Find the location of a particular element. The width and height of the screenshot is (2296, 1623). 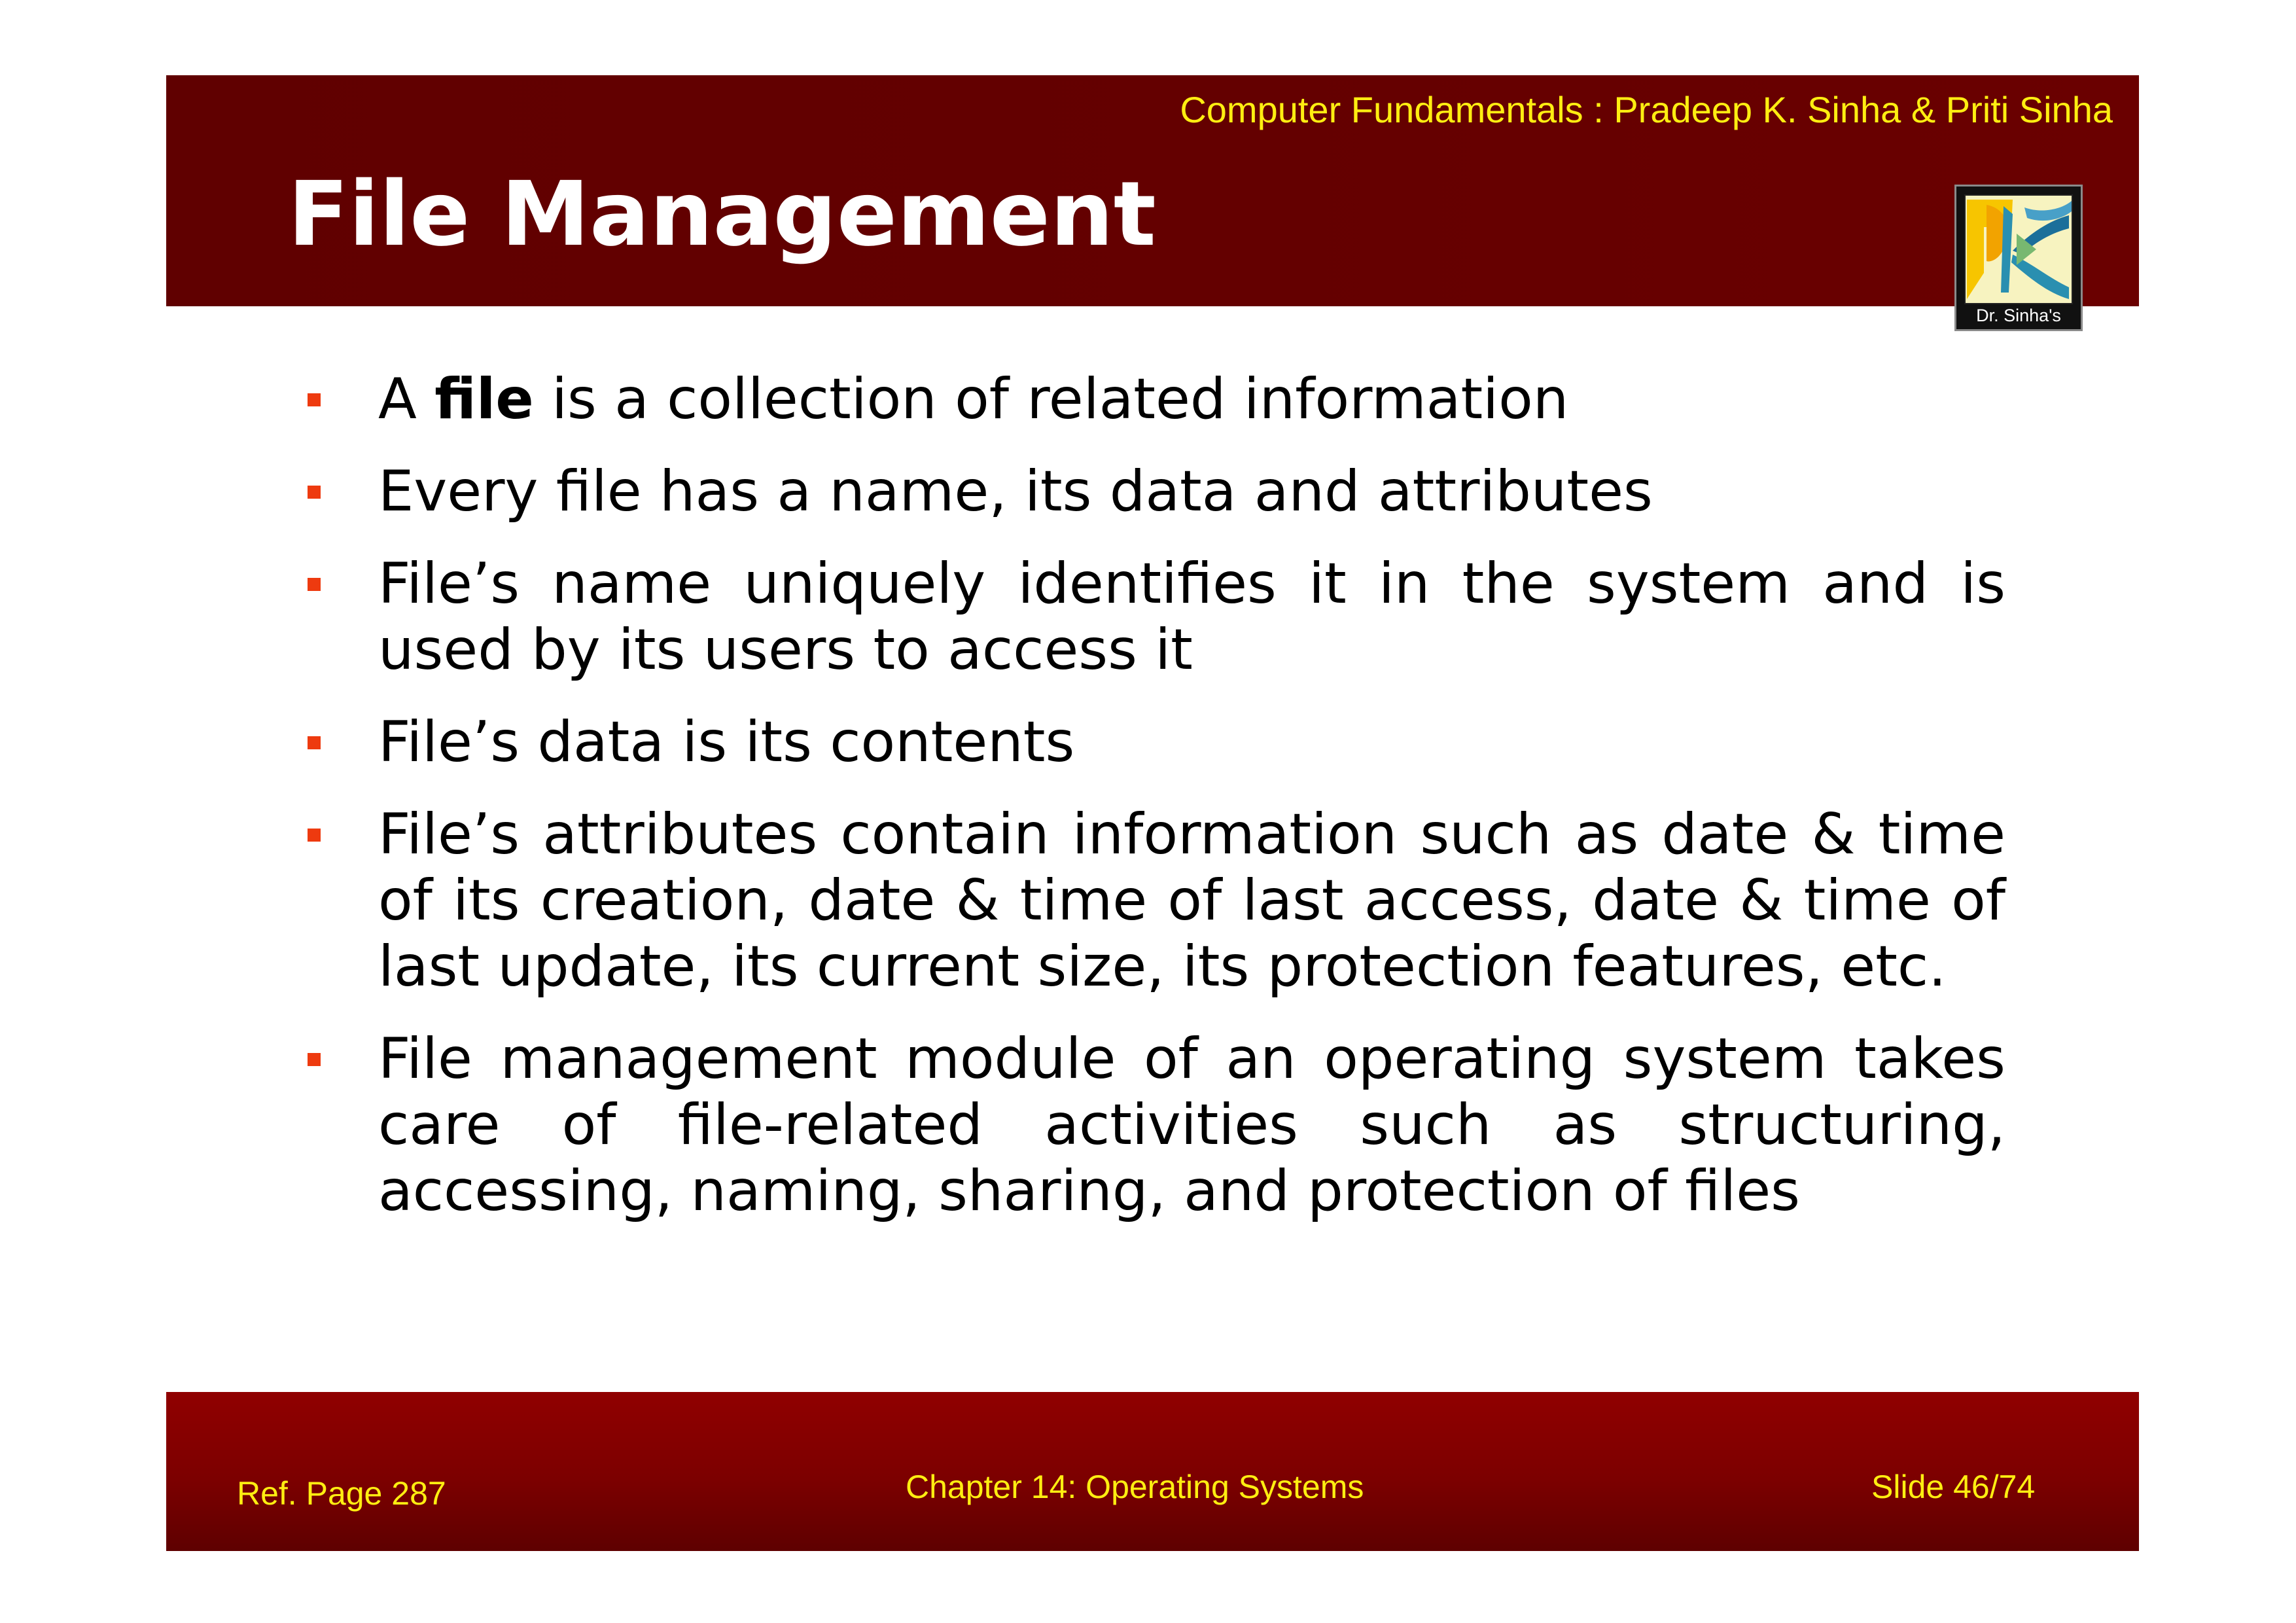

dr-sinhas-logo-icon: Dr. Sinha's is located at coordinates (2019, 258).